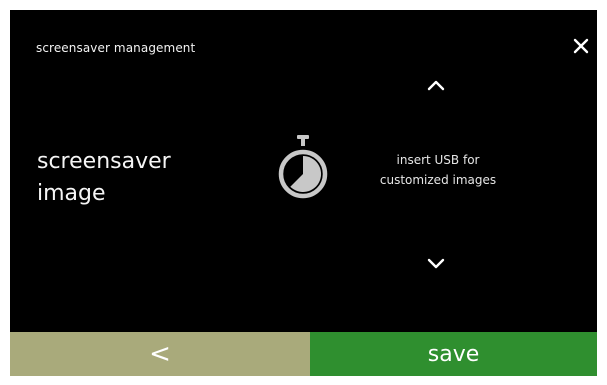  I want to click on info-text: insert USB for customized images, so click(438, 170).